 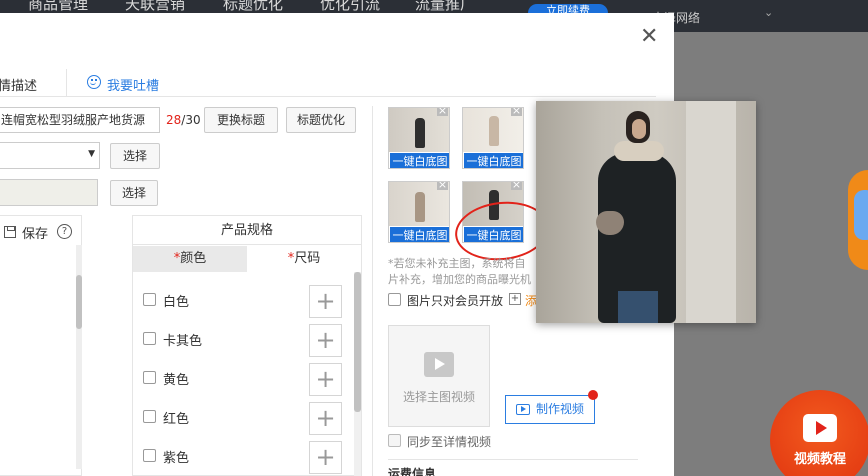 I want to click on spec-scrollbar, so click(x=357, y=374).